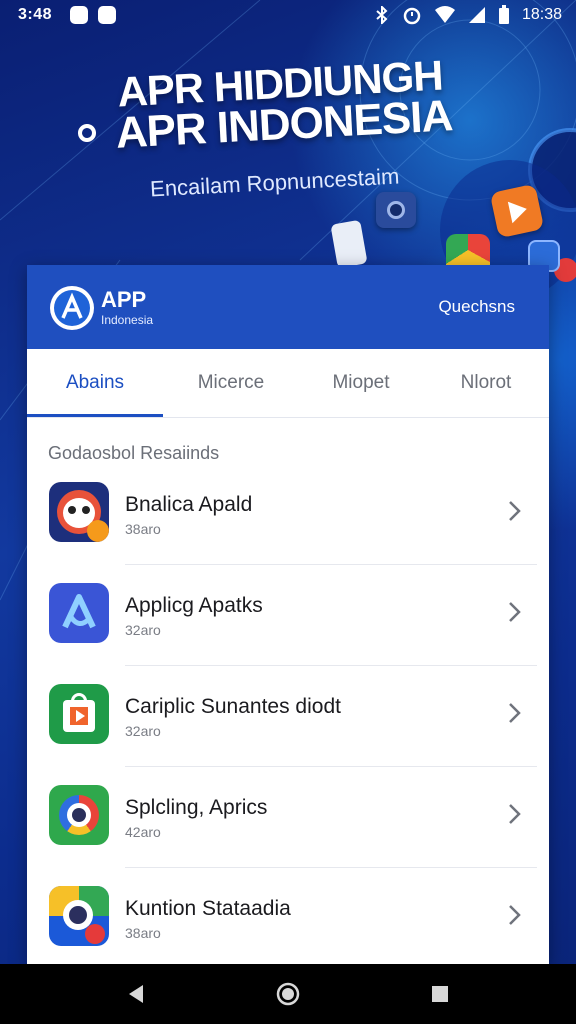 The height and width of the screenshot is (1024, 576). What do you see at coordinates (382, 15) in the screenshot?
I see `bluetooth-icon` at bounding box center [382, 15].